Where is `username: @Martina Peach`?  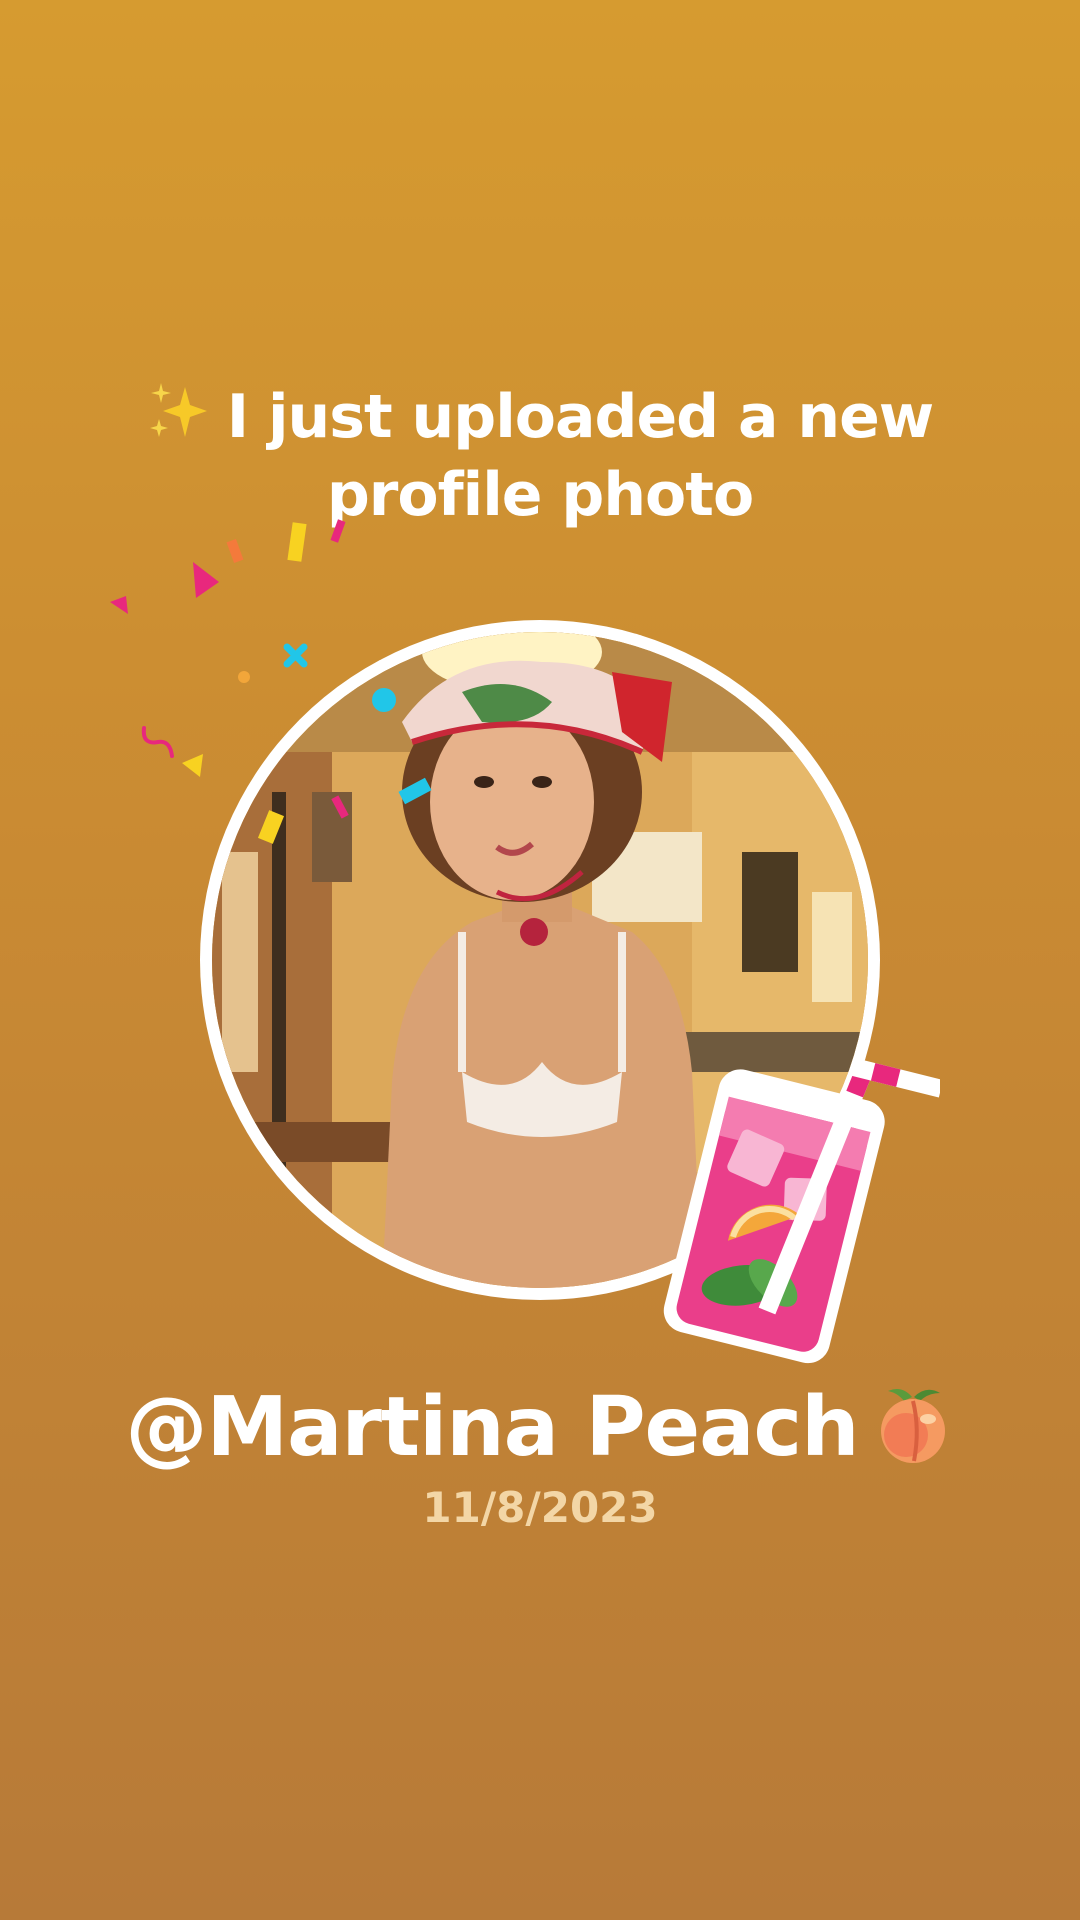 username: @Martina Peach is located at coordinates (493, 1427).